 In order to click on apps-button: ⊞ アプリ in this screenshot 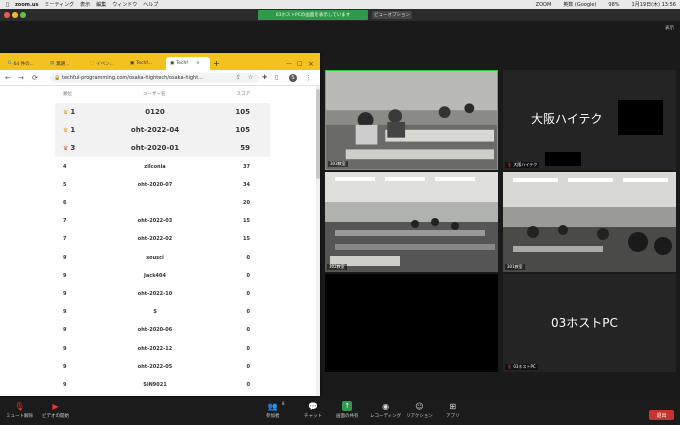, I will do `click(453, 410)`.